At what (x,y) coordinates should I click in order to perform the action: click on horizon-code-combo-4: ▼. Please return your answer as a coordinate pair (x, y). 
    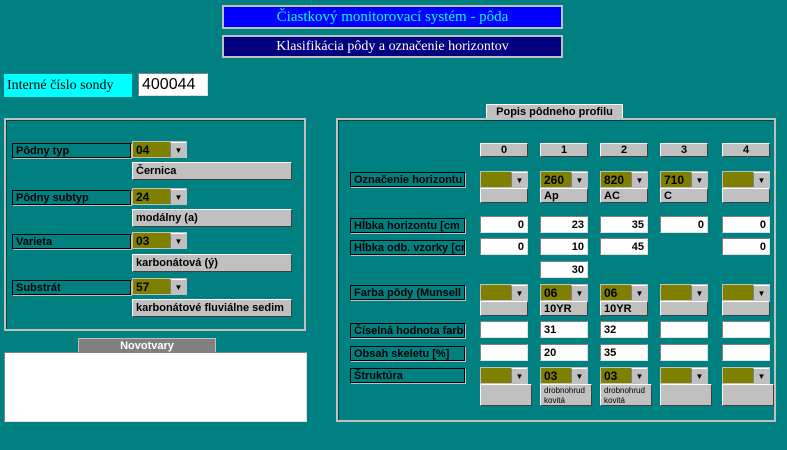
    Looking at the image, I should click on (746, 179).